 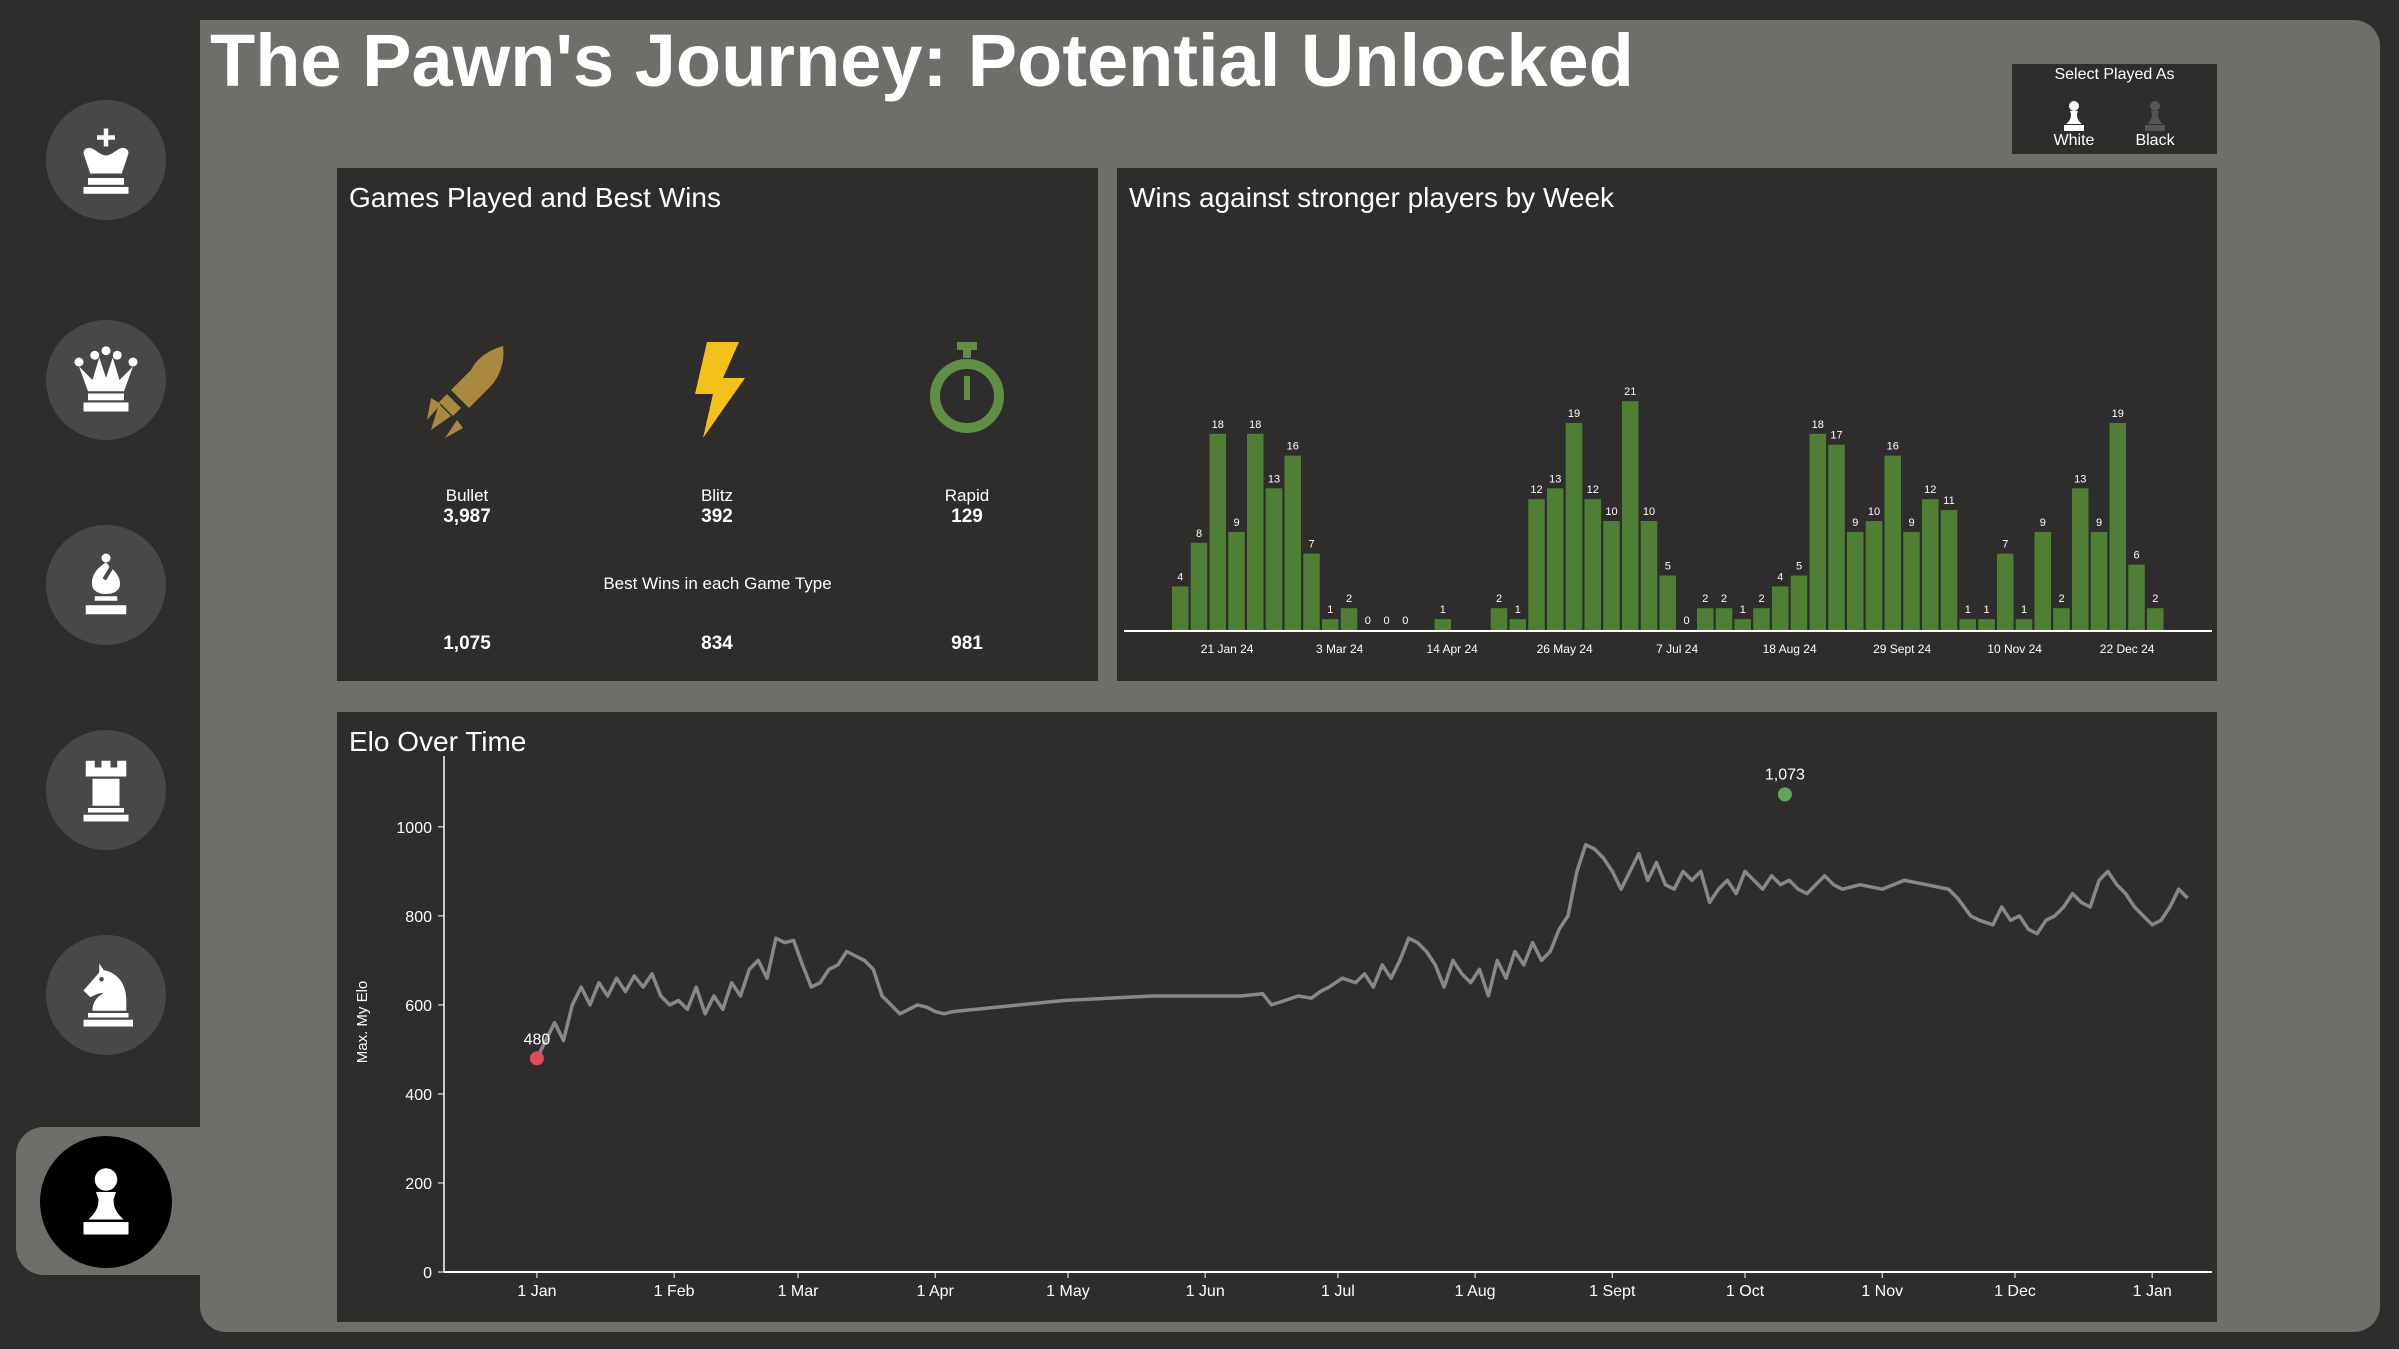 I want to click on x-tick-label: 1 Aug, so click(x=1475, y=1291).